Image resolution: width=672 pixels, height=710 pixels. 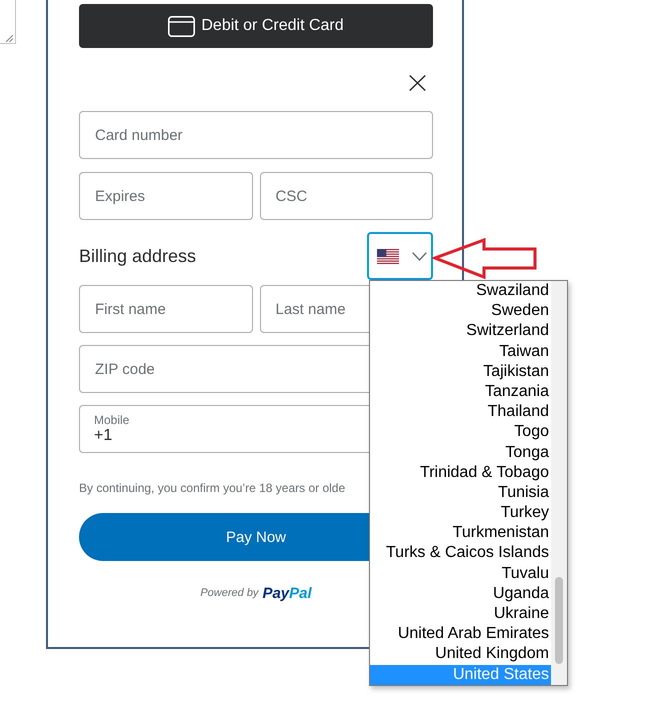 I want to click on country-select, so click(x=400, y=256).